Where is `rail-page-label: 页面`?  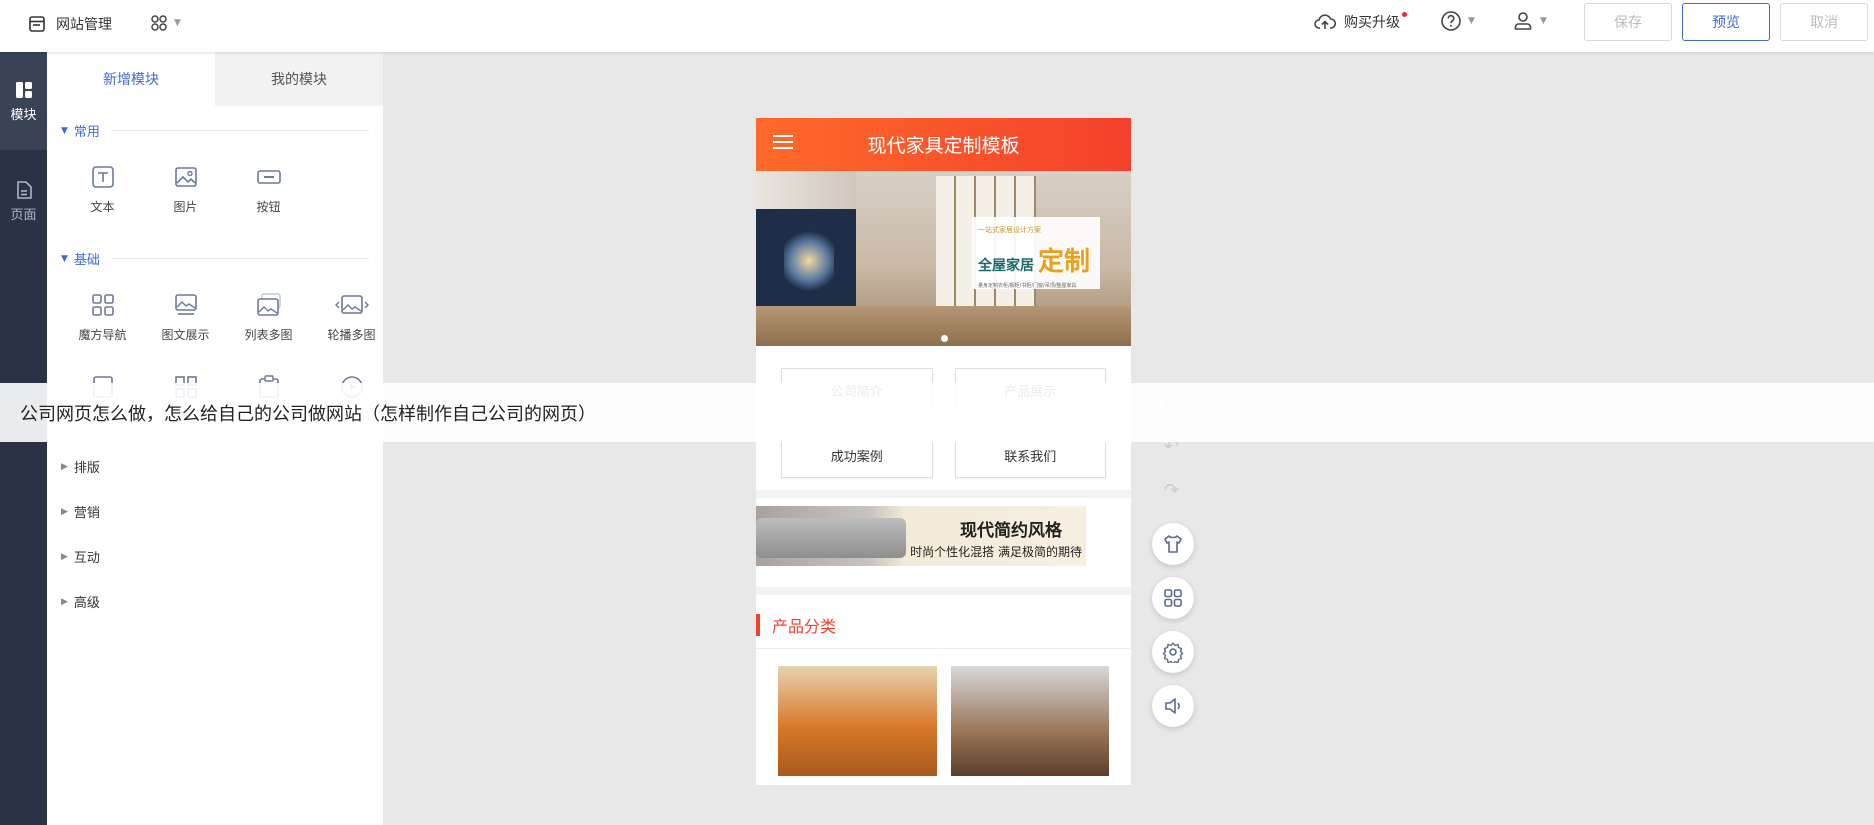 rail-page-label: 页面 is located at coordinates (23, 215).